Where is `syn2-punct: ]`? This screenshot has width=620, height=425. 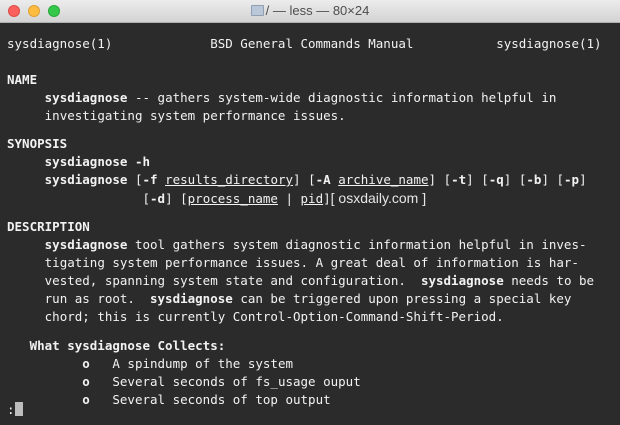
syn2-punct: ] is located at coordinates (583, 179).